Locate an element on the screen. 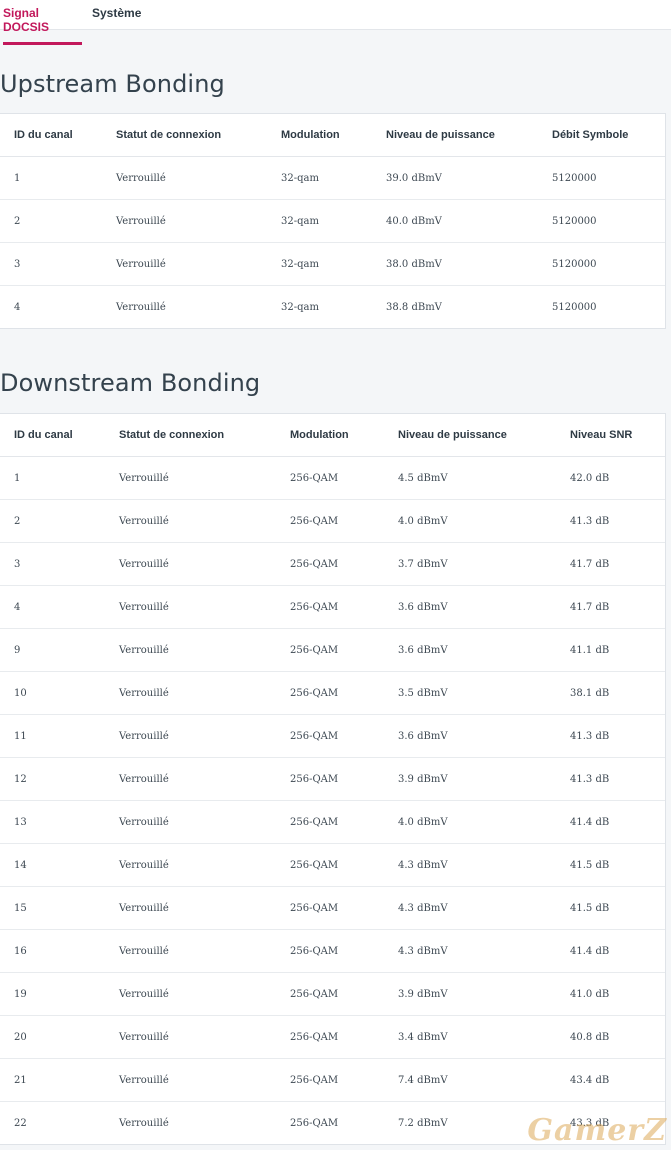  upstream-col-header: Niveau de puissance is located at coordinates (469, 135).